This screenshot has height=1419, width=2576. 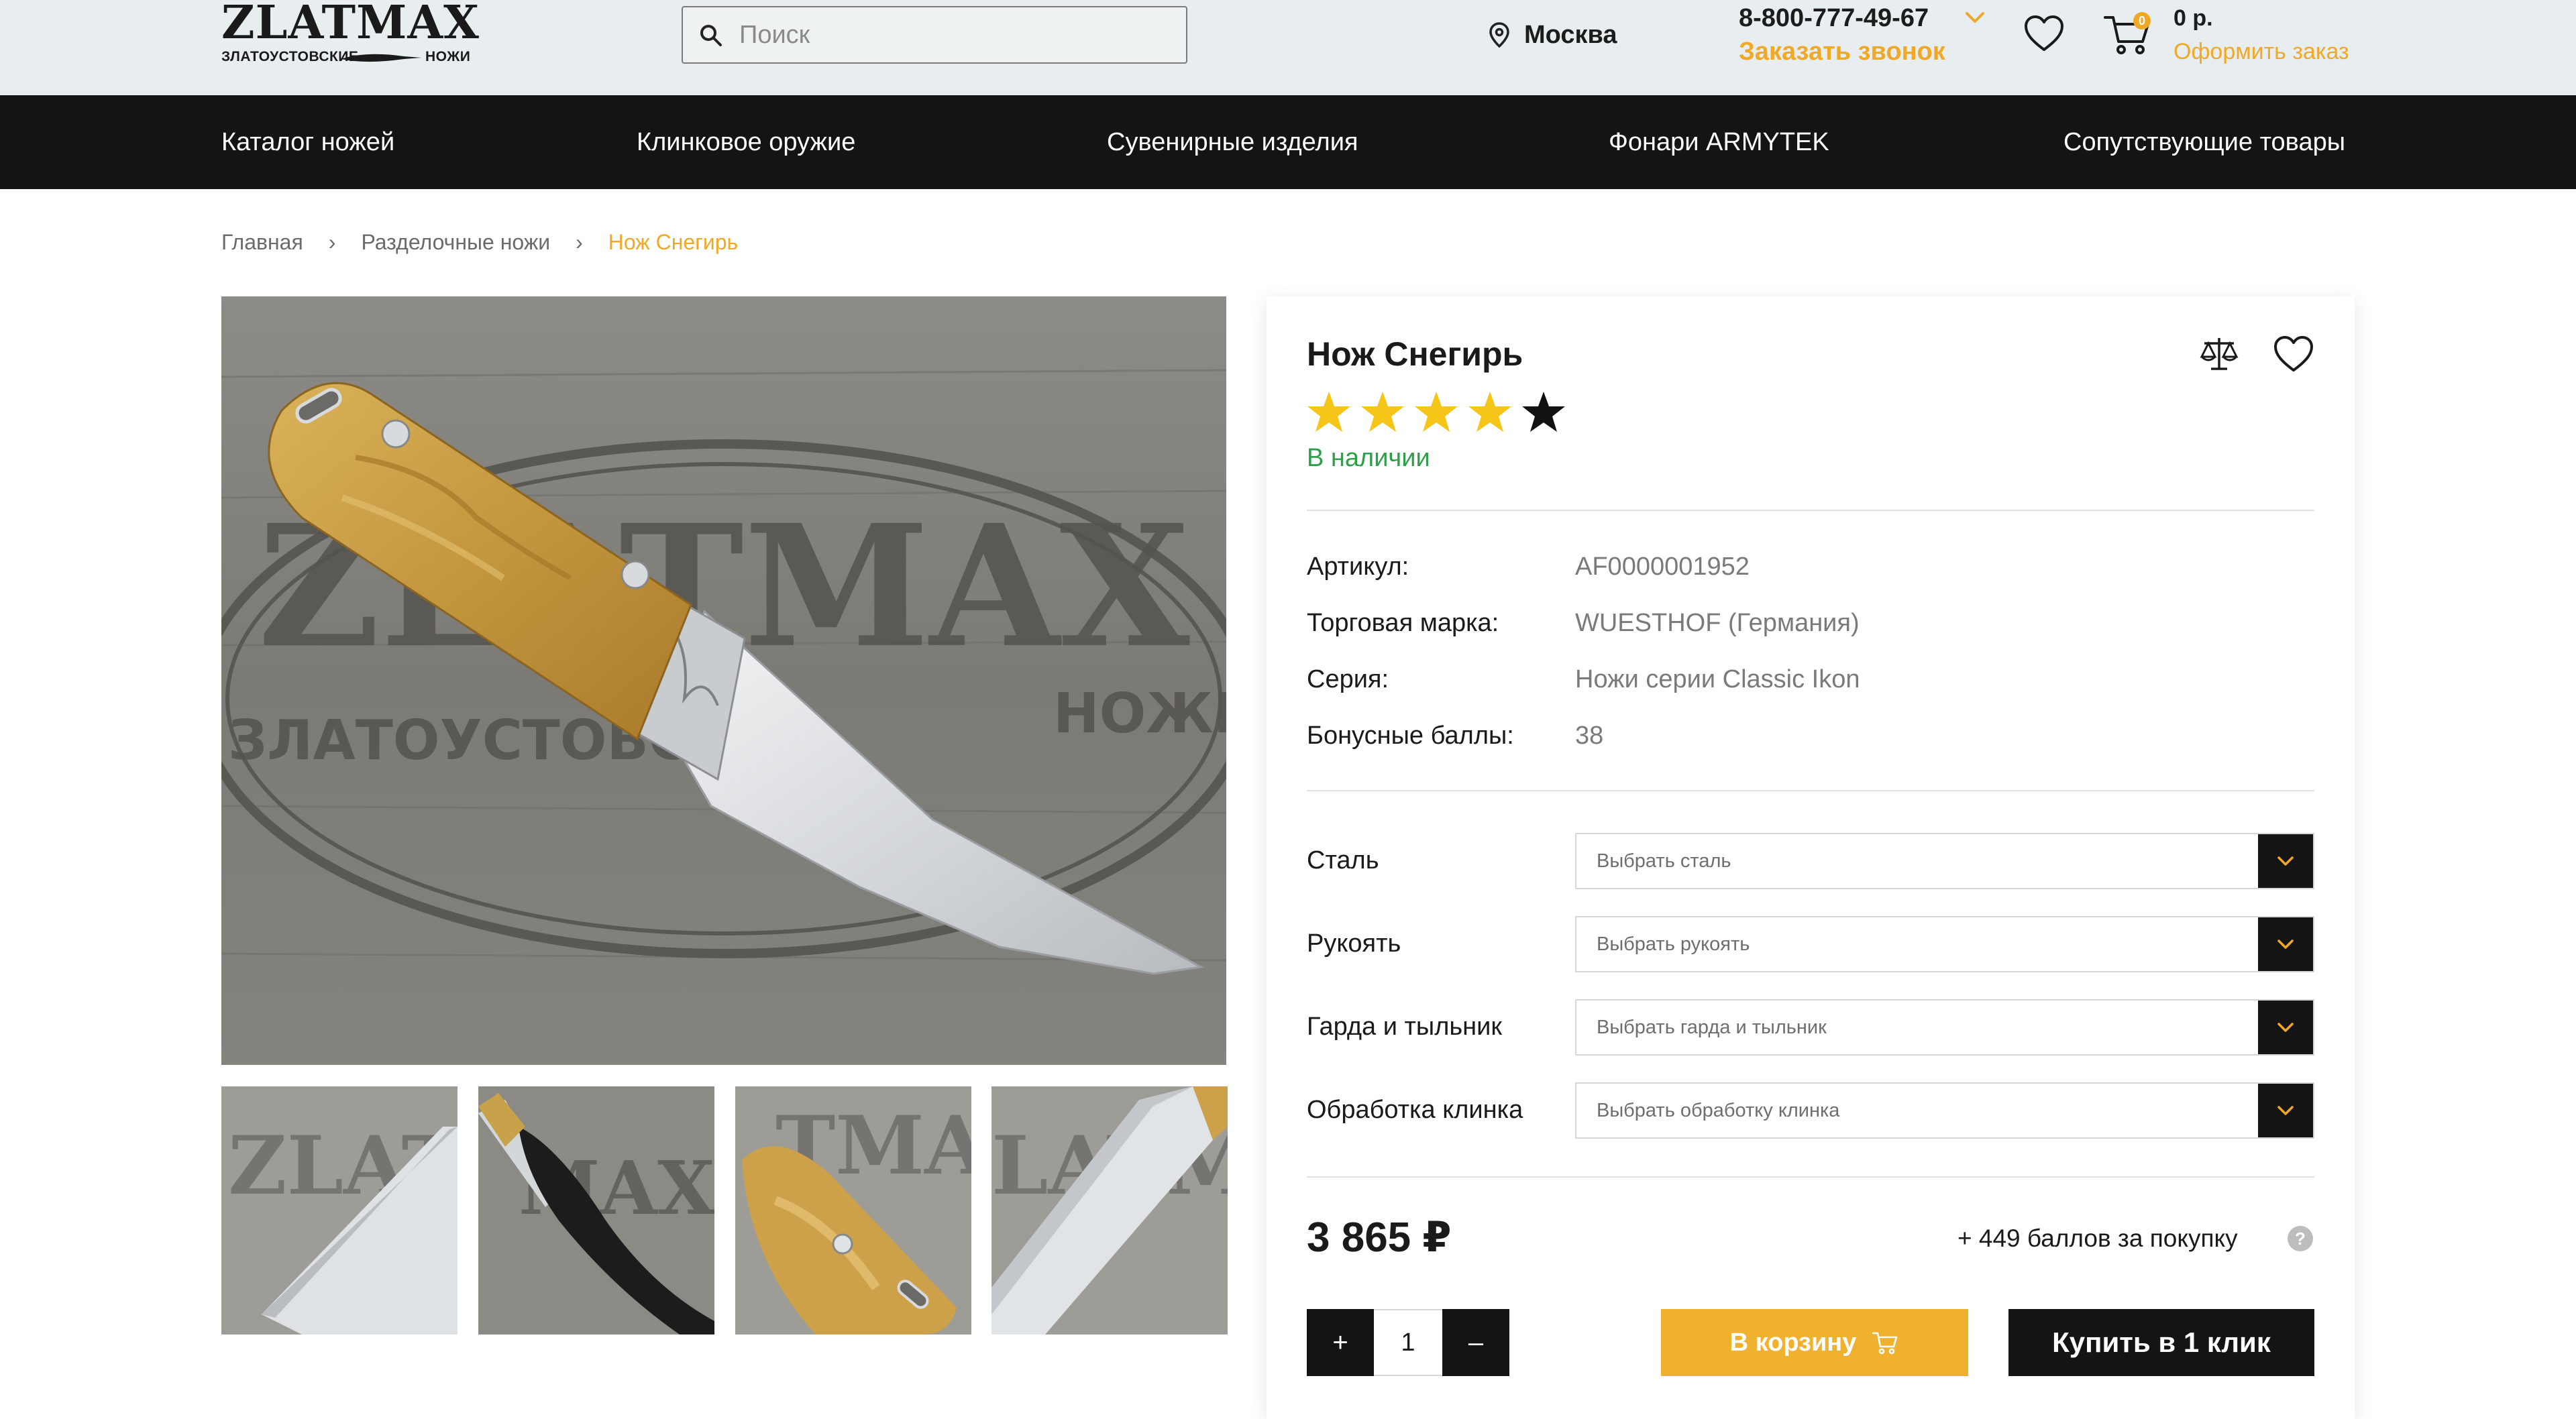 What do you see at coordinates (1343, 860) in the screenshot?
I see `option-label-steel: Сталь` at bounding box center [1343, 860].